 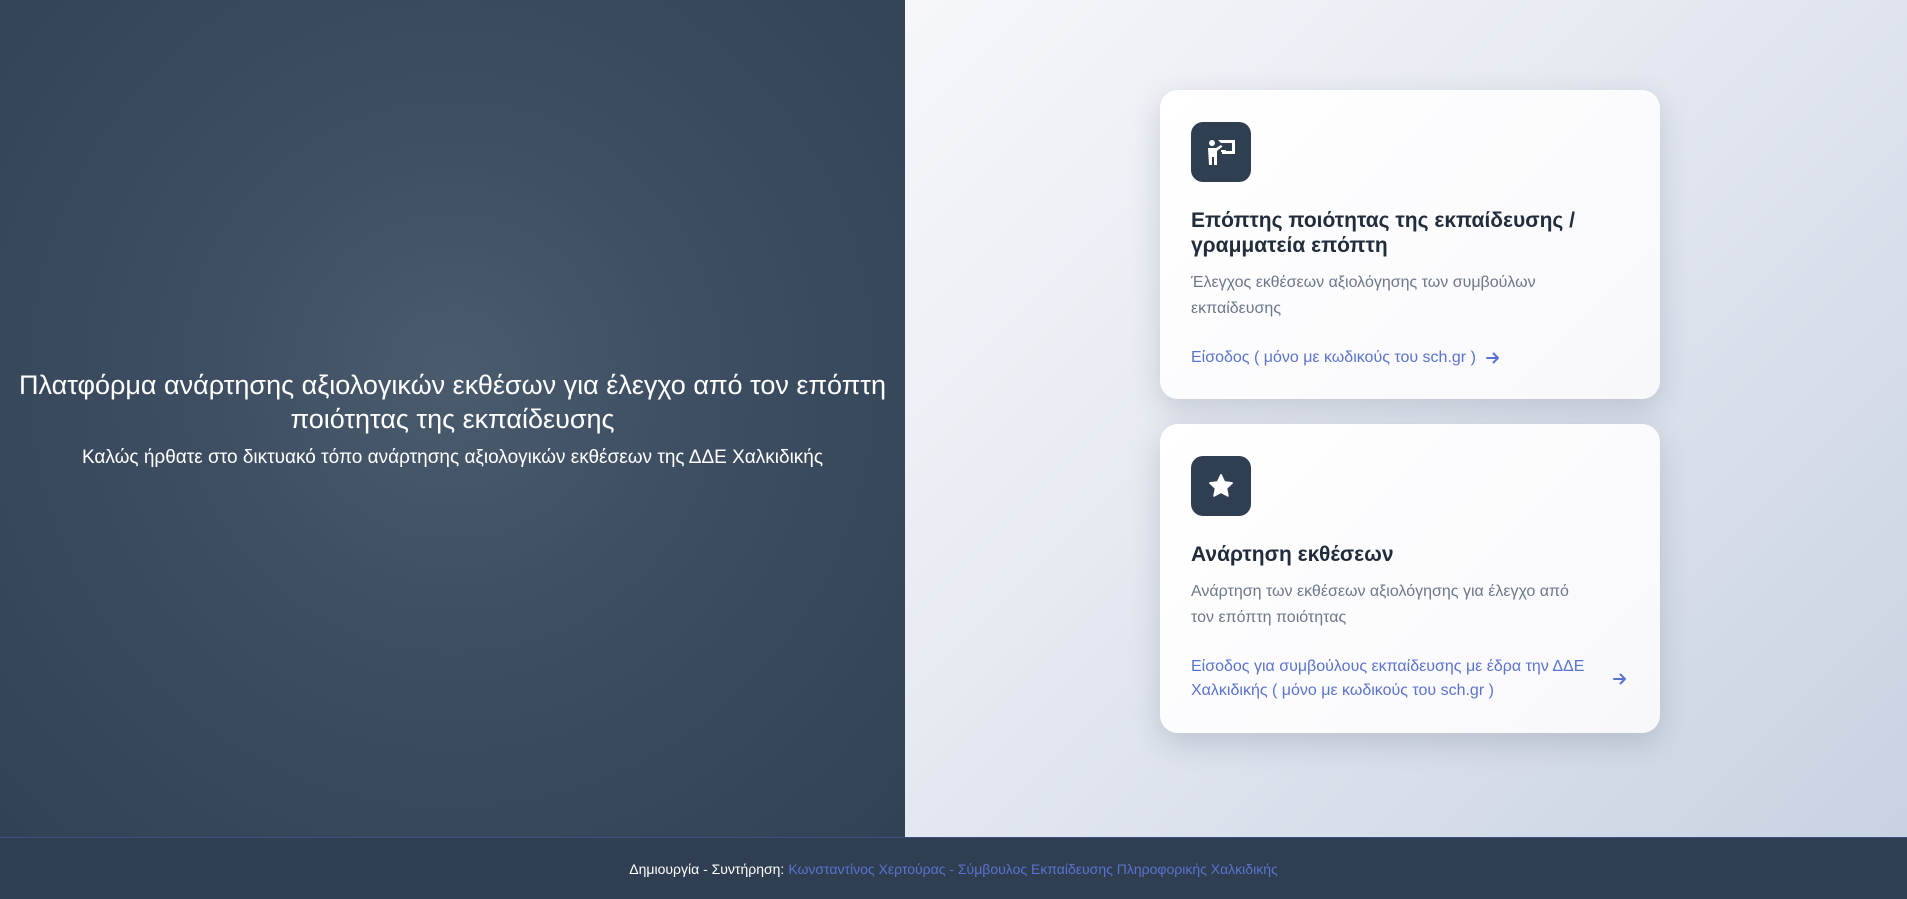 I want to click on supervisor-login-link: Είσοδος ( μόνο με κωδικούς του sch.gr ), so click(x=1410, y=358).